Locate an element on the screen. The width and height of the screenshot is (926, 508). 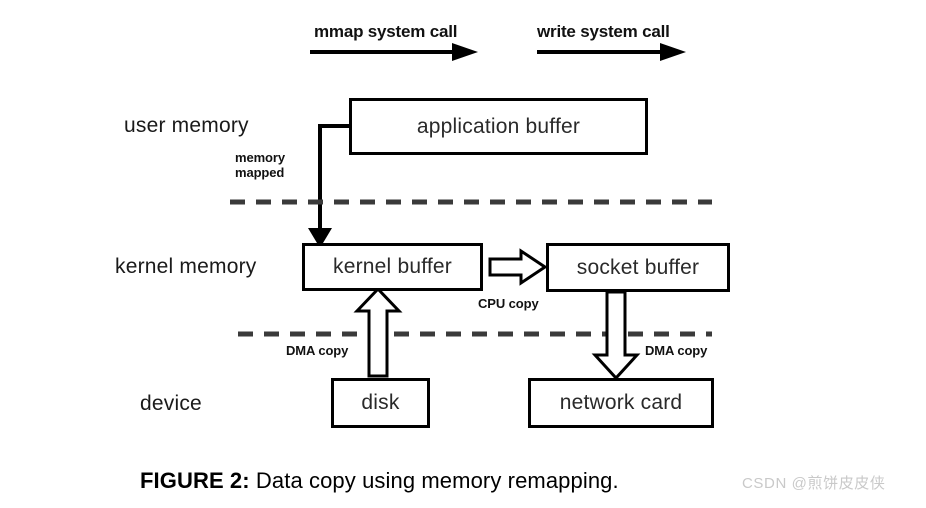
kernel-buffer-box: kernel buffer is located at coordinates (392, 267).